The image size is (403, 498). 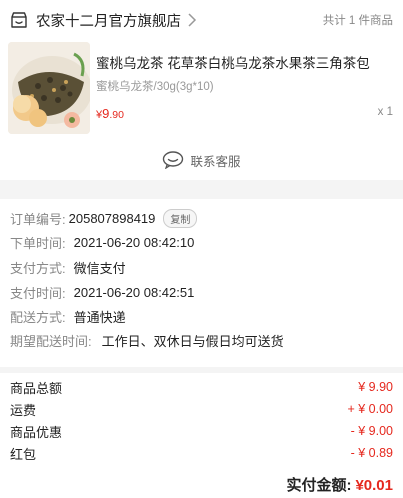 What do you see at coordinates (371, 453) in the screenshot?
I see `red-packet-value: - ¥ 0.89` at bounding box center [371, 453].